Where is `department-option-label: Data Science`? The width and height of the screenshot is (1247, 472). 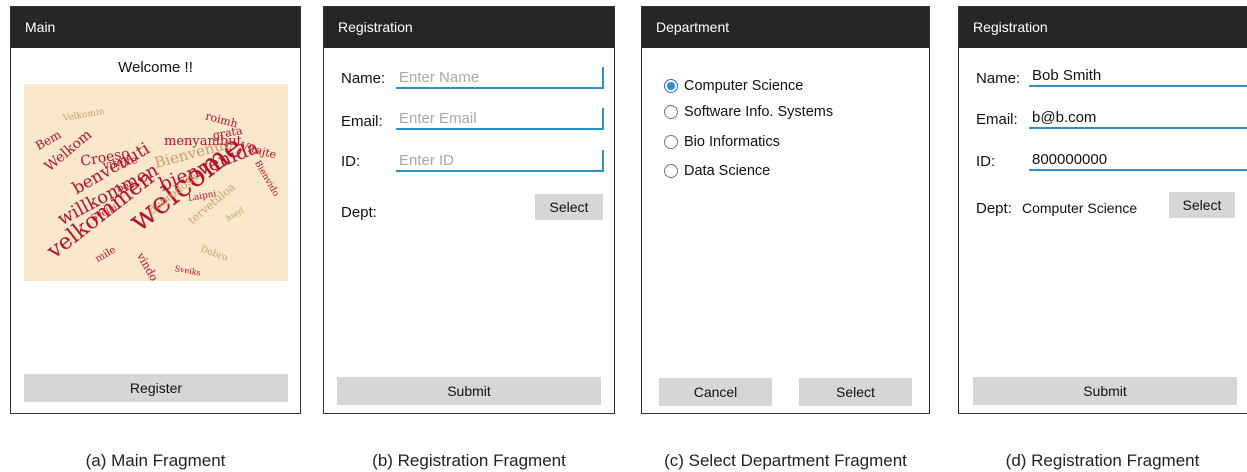 department-option-label: Data Science is located at coordinates (727, 171).